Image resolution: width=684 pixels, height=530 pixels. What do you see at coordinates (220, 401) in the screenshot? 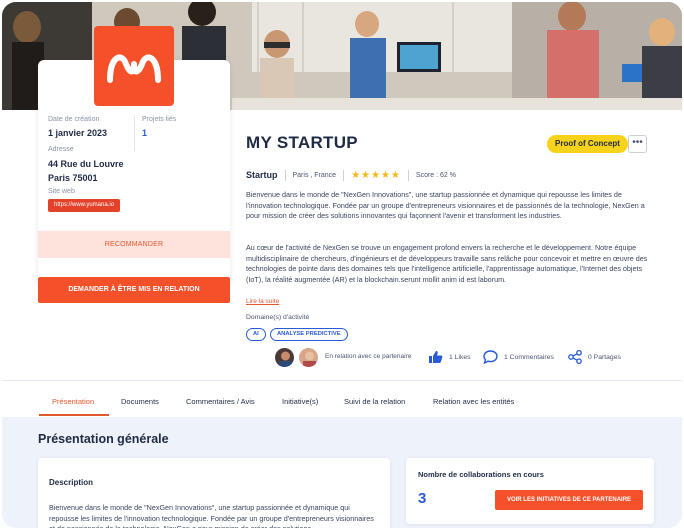
I see `tab-comments: Commentaires / Avis` at bounding box center [220, 401].